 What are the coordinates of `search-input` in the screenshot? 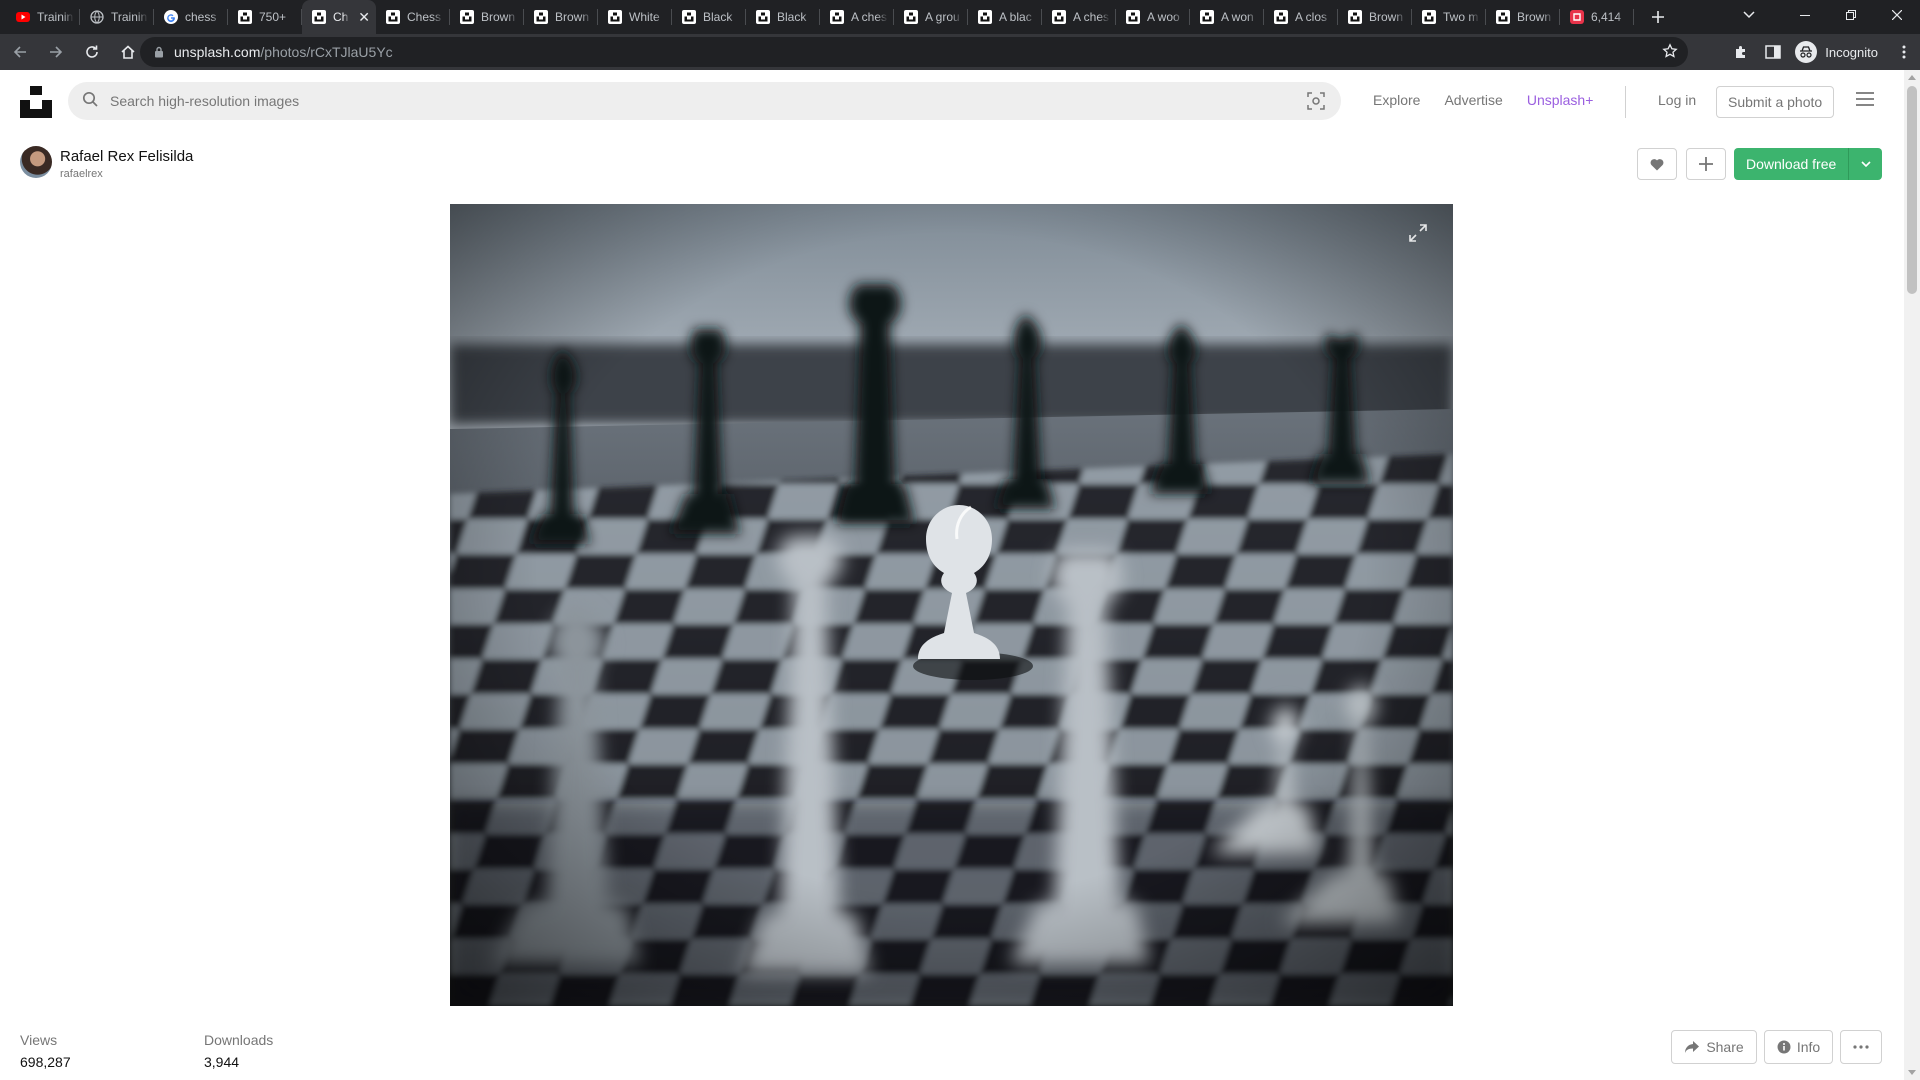 It's located at (685, 101).